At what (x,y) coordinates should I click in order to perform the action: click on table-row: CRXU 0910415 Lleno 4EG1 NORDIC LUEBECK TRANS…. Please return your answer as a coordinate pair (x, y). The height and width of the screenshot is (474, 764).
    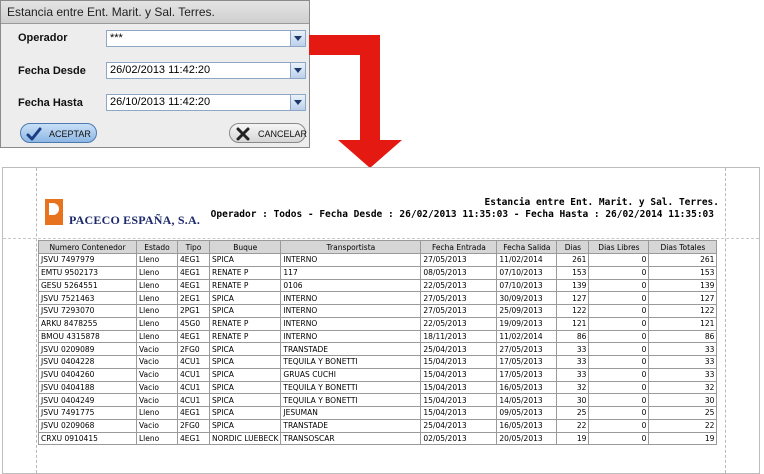
    Looking at the image, I should click on (378, 438).